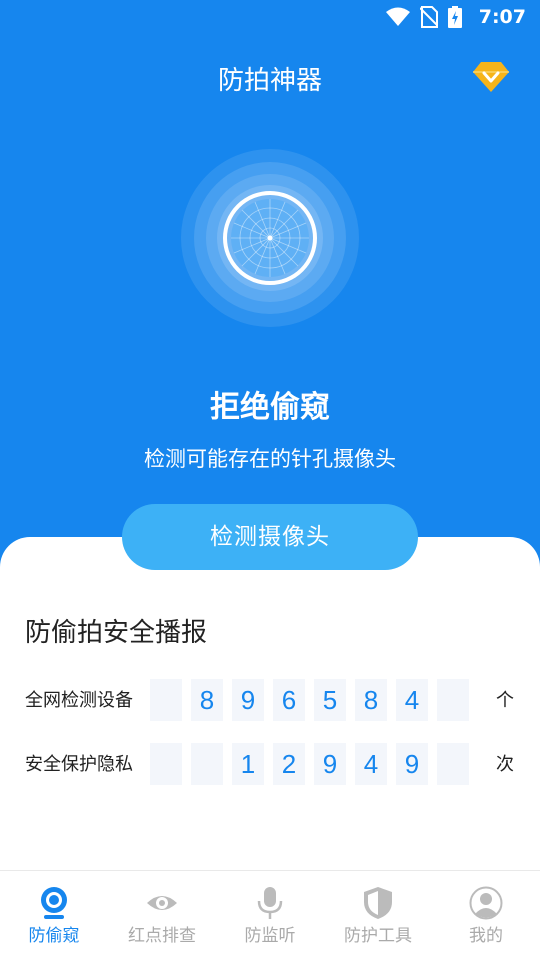  I want to click on report-row-devices: 全网检测设备 8 9 6 5 8 4 个, so click(270, 701).